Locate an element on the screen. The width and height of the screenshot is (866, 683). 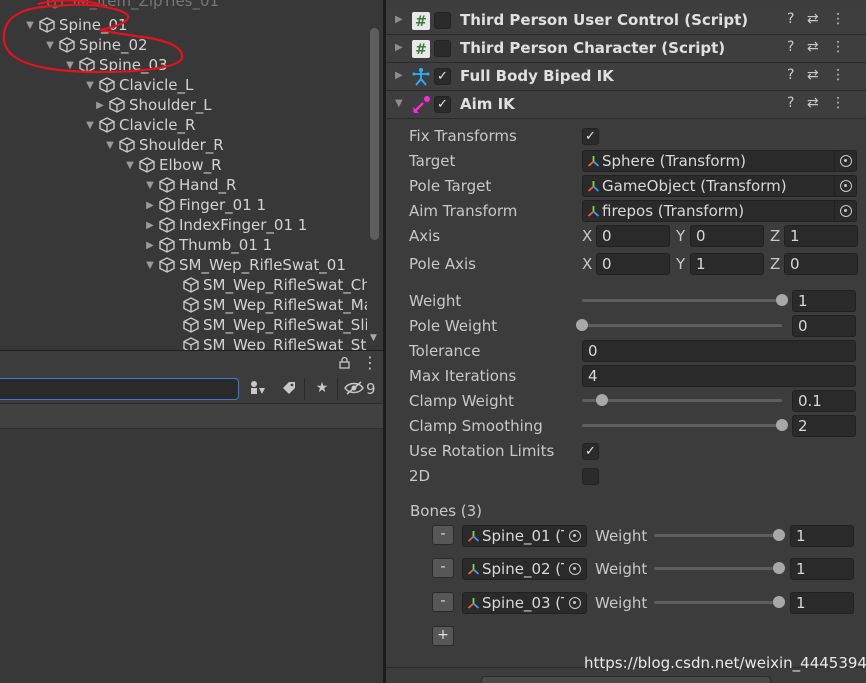
lock-icon is located at coordinates (344, 364).